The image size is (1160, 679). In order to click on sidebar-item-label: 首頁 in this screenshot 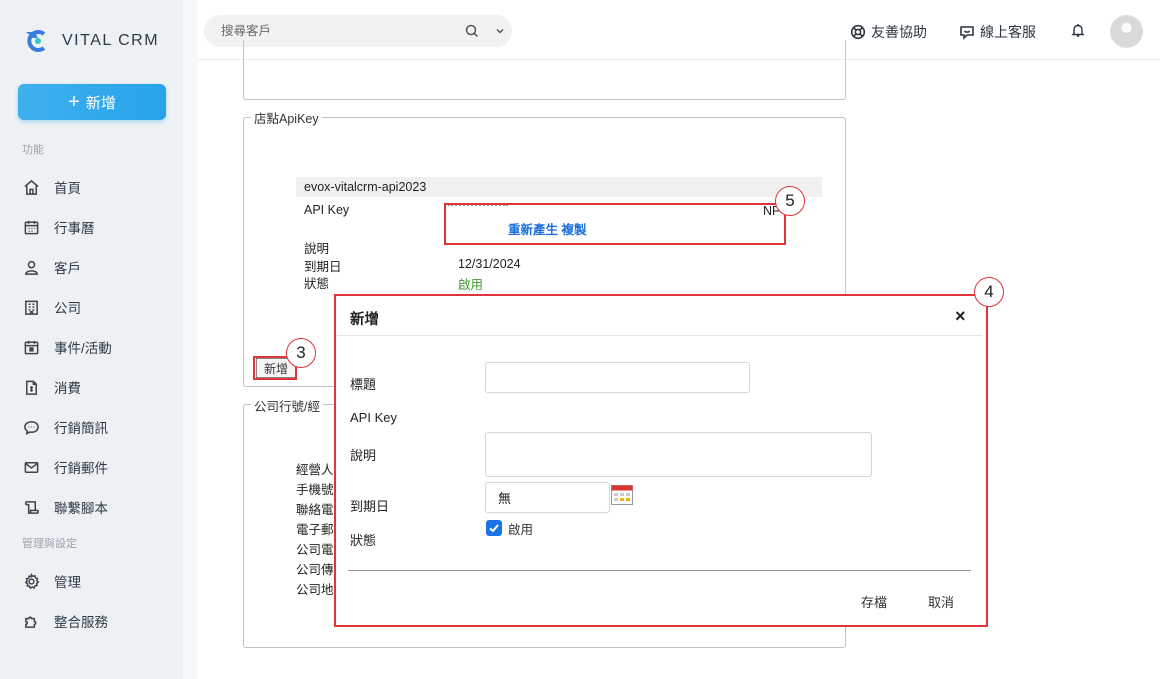, I will do `click(67, 188)`.